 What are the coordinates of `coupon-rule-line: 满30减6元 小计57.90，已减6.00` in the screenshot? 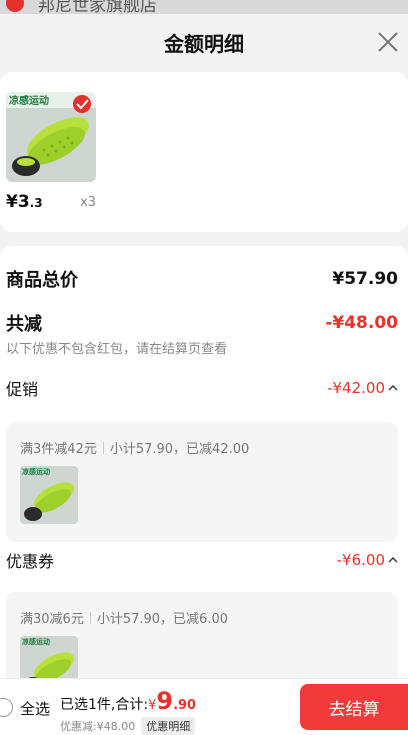 It's located at (124, 617).